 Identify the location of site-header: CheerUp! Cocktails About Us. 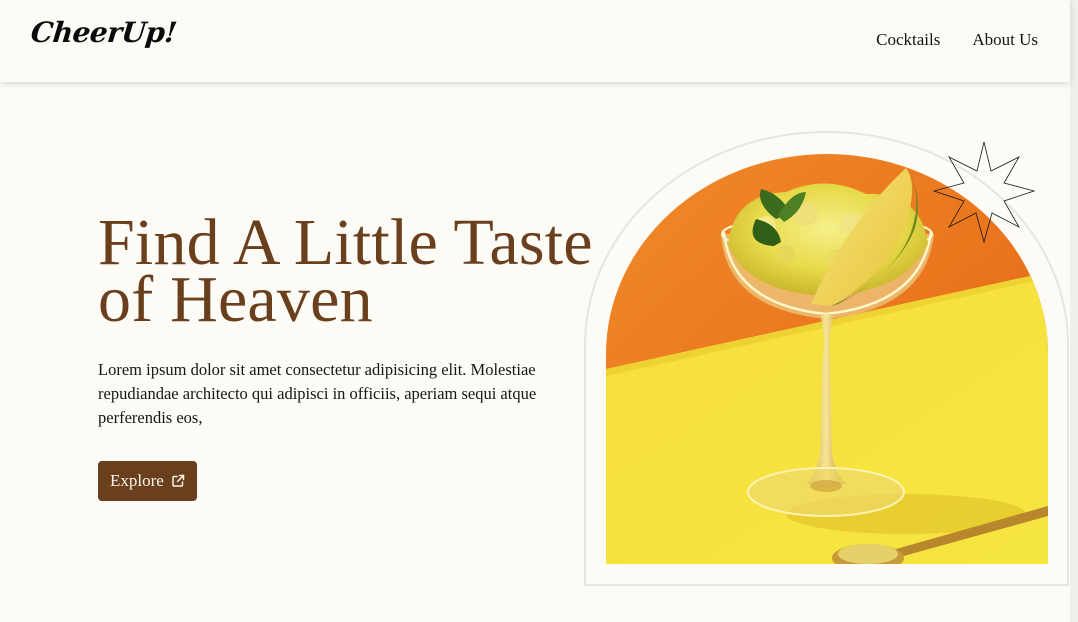
(535, 41).